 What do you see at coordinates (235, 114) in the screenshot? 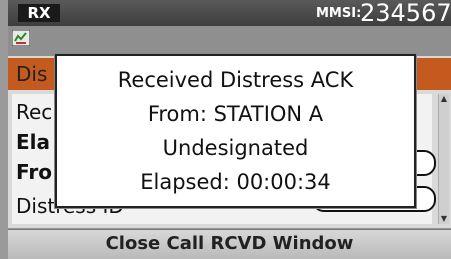
I see `popup-line-from: From: STATION A` at bounding box center [235, 114].